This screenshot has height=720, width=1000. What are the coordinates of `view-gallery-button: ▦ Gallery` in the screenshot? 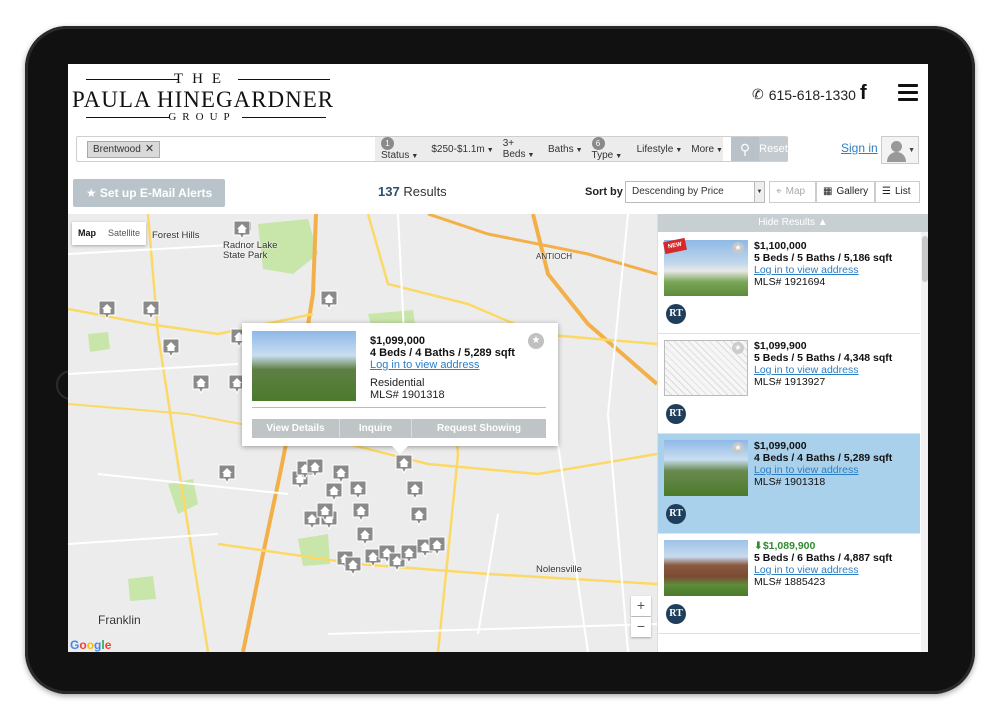 It's located at (845, 192).